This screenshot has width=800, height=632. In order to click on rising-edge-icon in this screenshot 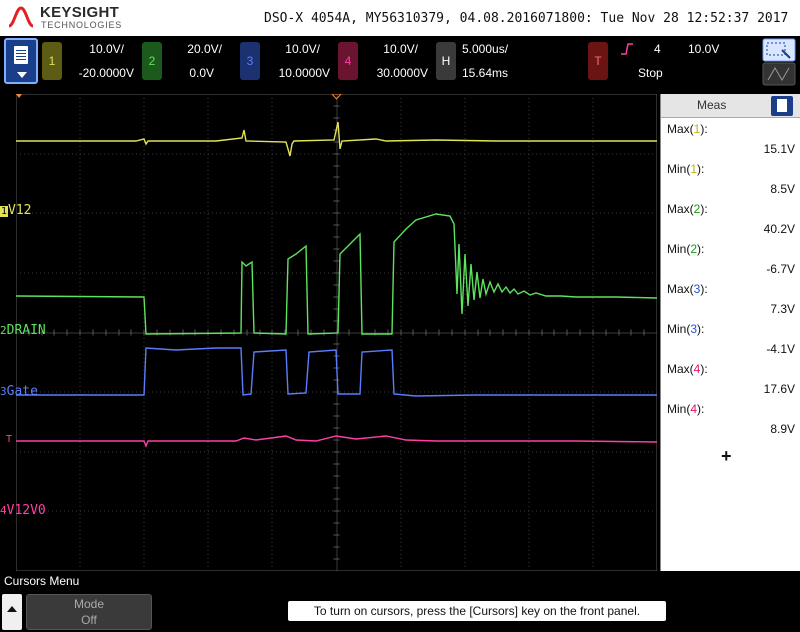, I will do `click(627, 49)`.